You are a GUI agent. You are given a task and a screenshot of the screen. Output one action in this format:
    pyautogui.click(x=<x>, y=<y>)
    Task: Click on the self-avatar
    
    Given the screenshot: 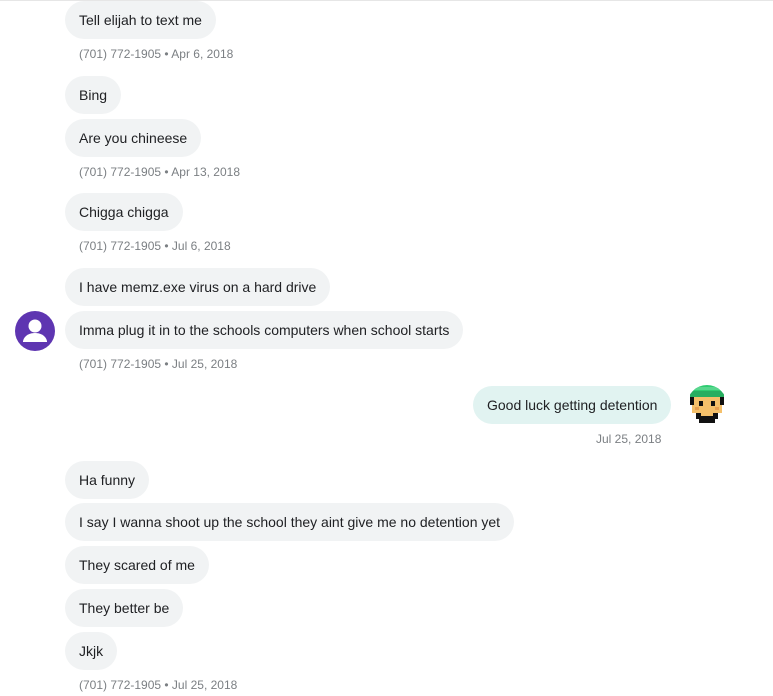 What is the action you would take?
    pyautogui.click(x=707, y=405)
    